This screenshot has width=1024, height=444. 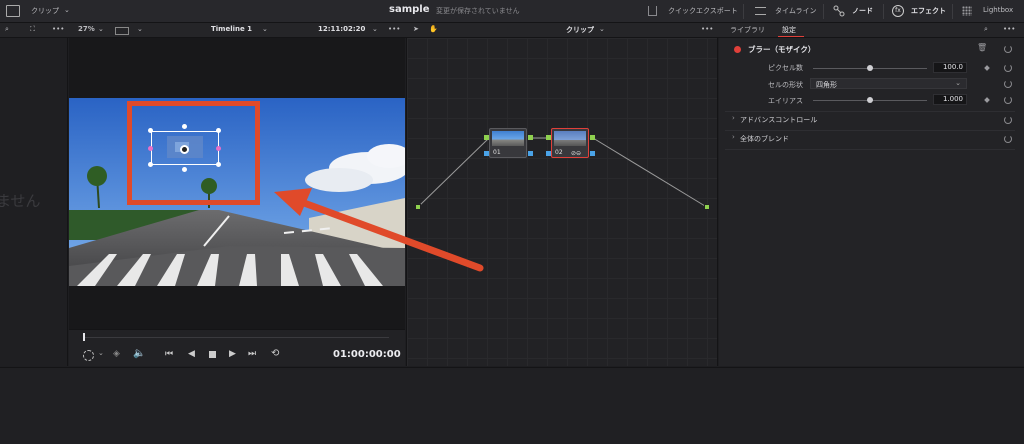 I want to click on project-name: sample, so click(x=409, y=9).